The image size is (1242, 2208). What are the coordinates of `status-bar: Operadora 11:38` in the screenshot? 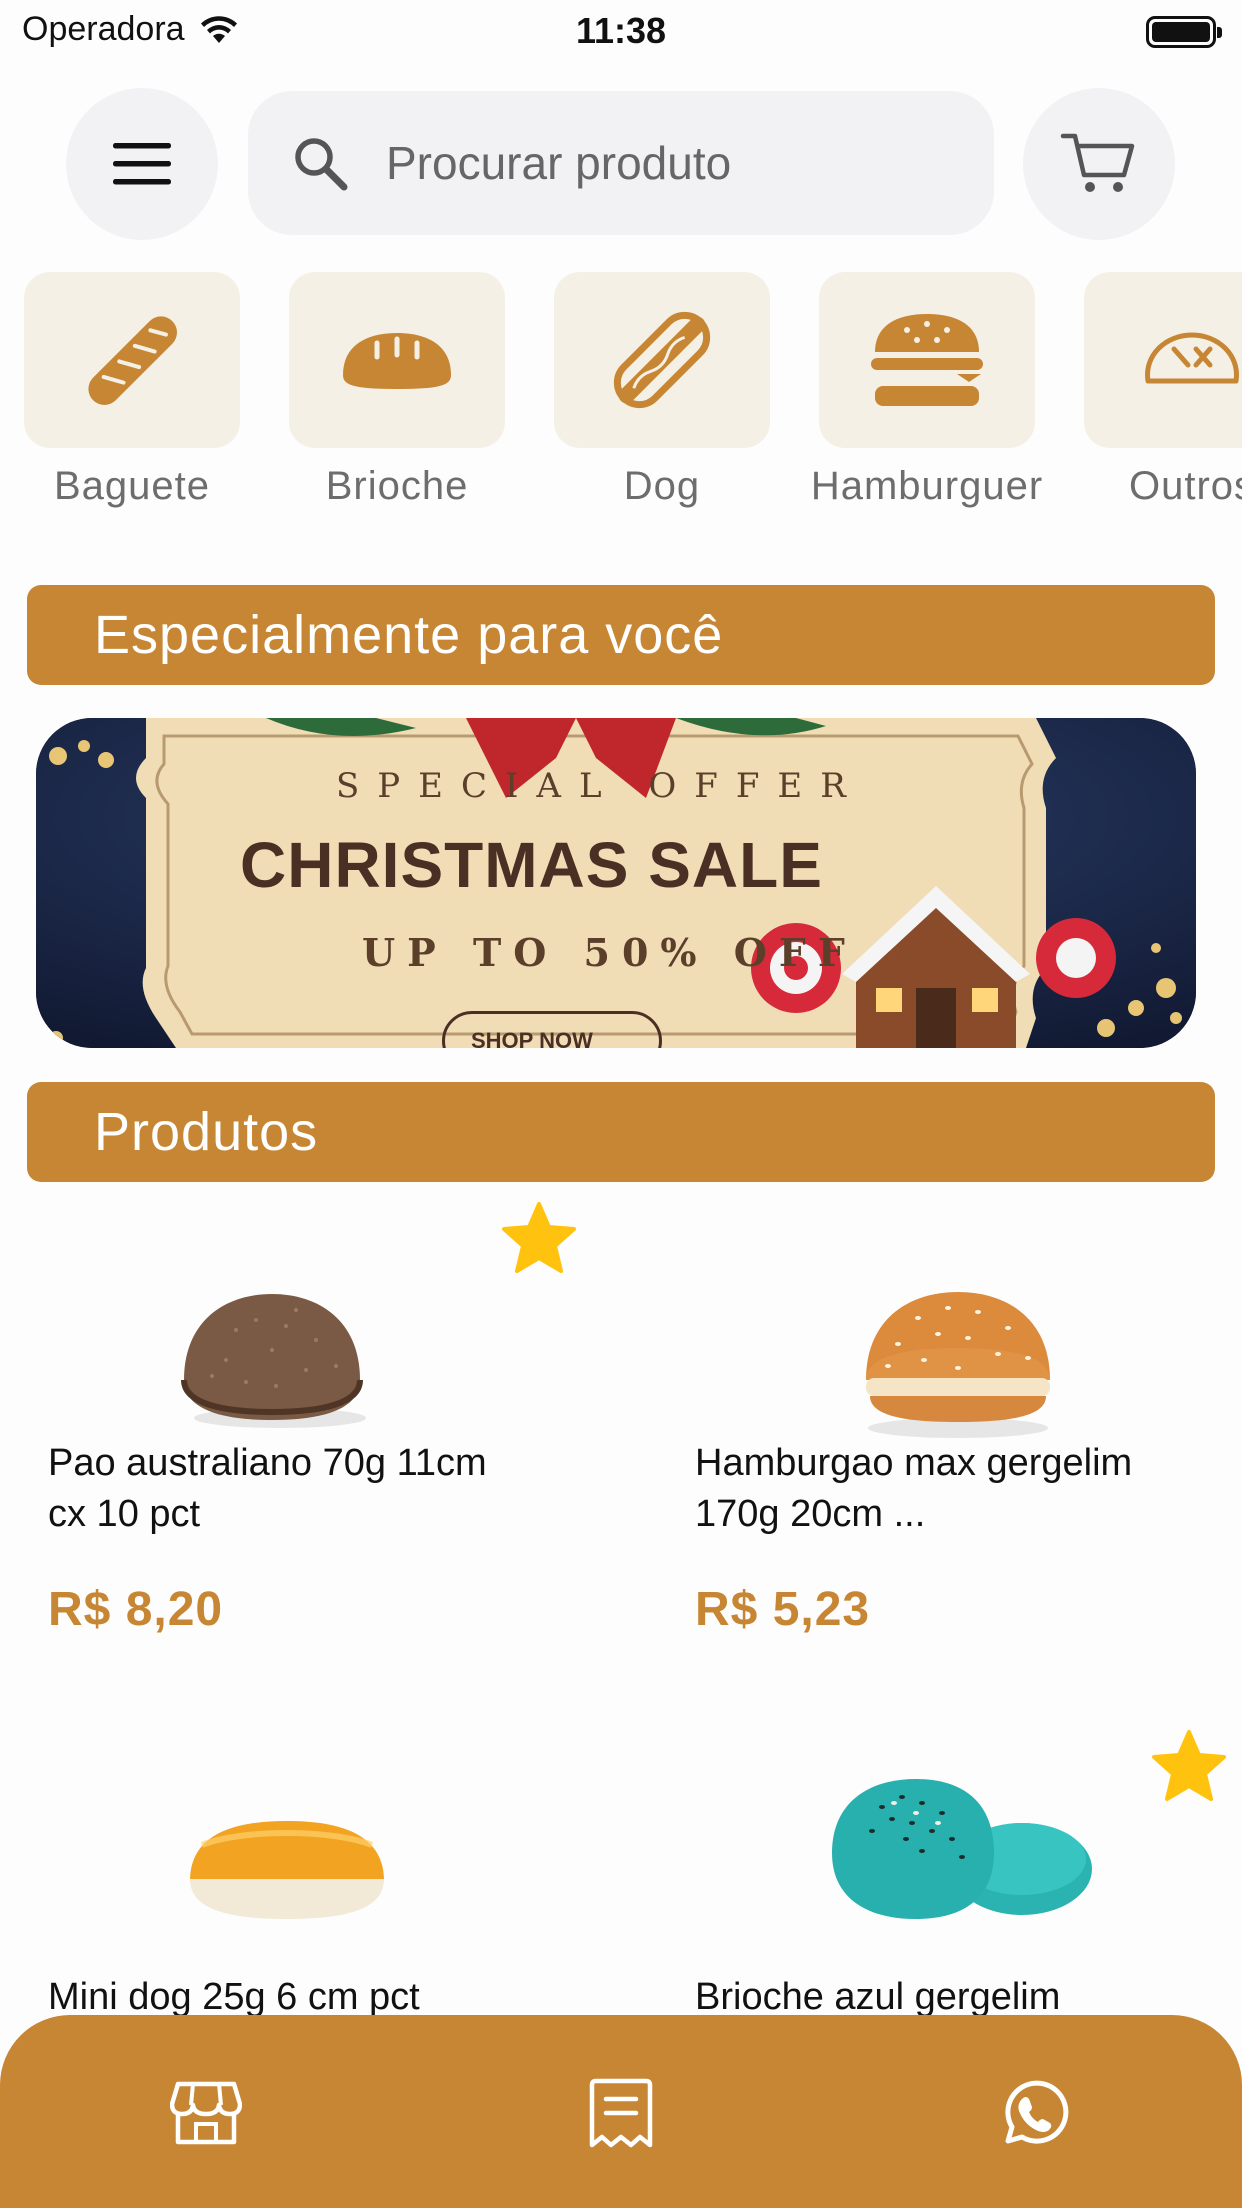 It's located at (621, 31).